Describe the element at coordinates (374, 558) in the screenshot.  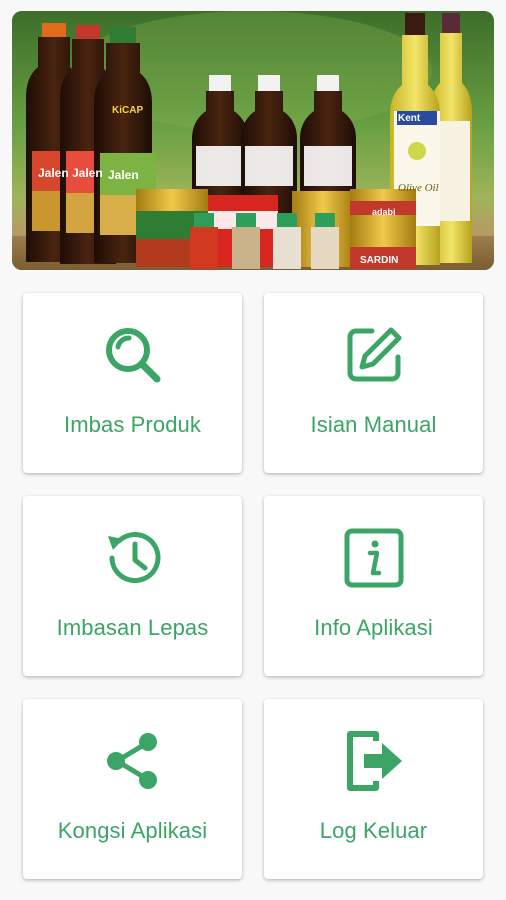
I see `info-icon` at that location.